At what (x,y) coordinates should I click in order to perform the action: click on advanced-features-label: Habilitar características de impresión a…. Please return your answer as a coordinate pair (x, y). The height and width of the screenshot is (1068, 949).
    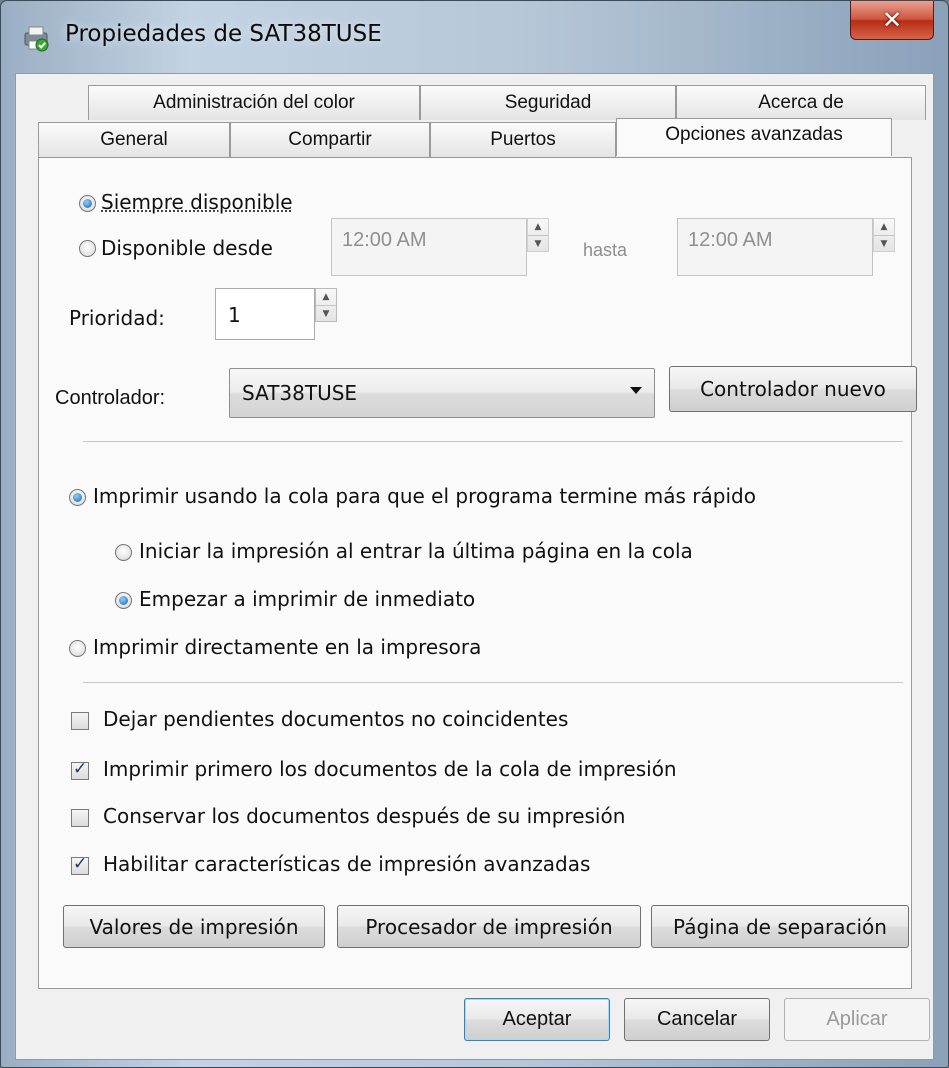
    Looking at the image, I should click on (346, 864).